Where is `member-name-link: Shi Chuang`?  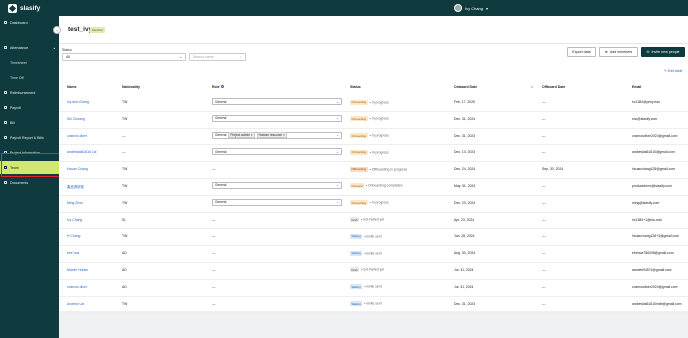 member-name-link: Shi Chuang is located at coordinates (76, 119).